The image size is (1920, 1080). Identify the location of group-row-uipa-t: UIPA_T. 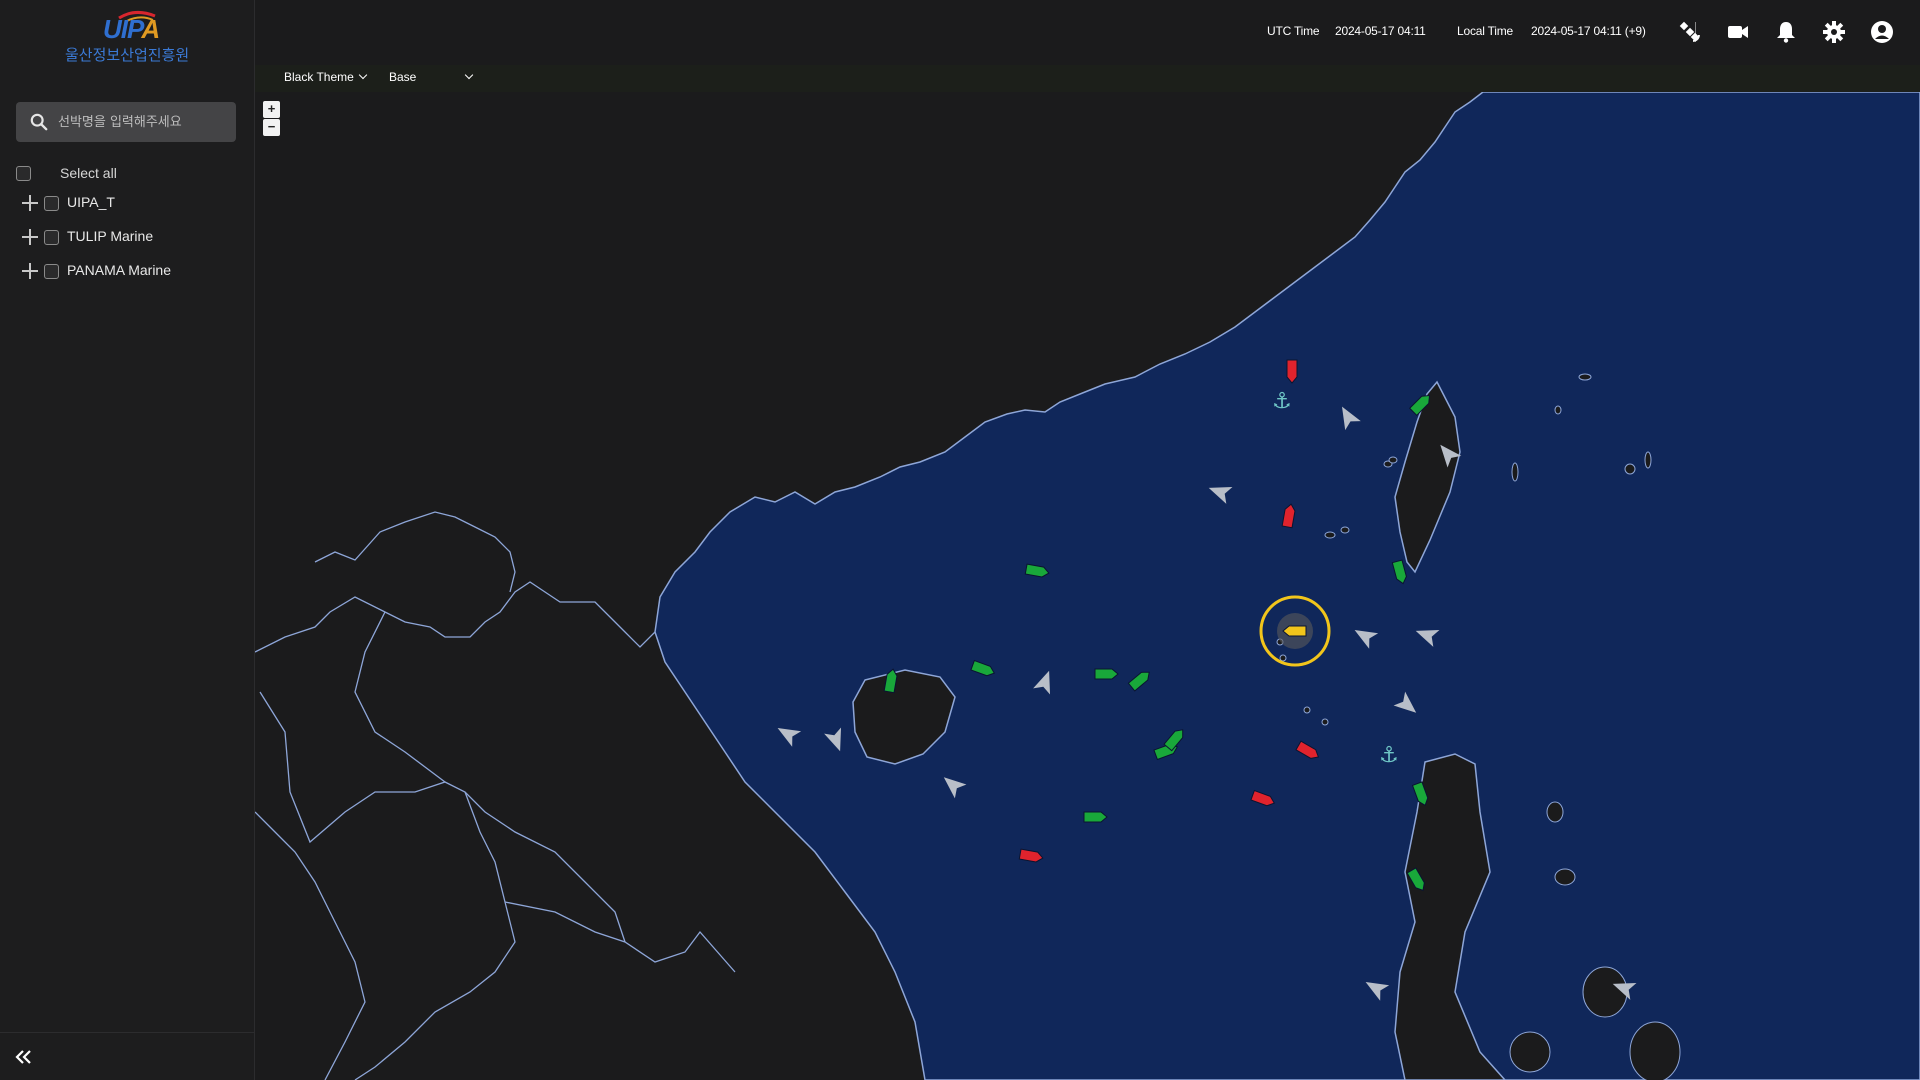
(132, 204).